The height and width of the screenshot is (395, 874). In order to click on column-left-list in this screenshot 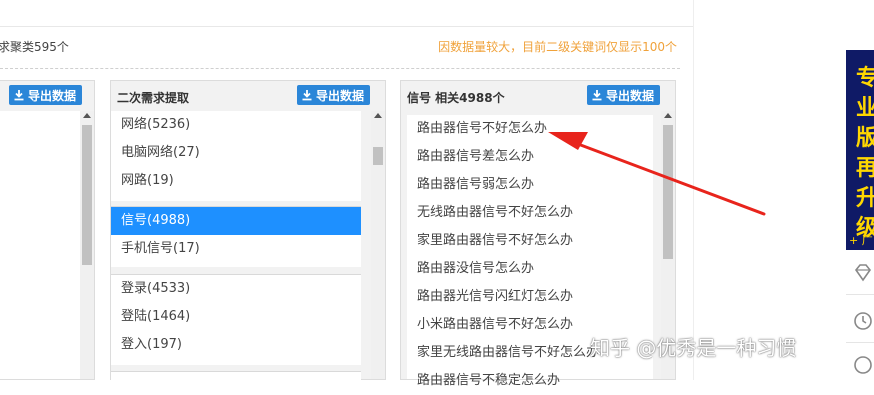, I will do `click(40, 245)`.